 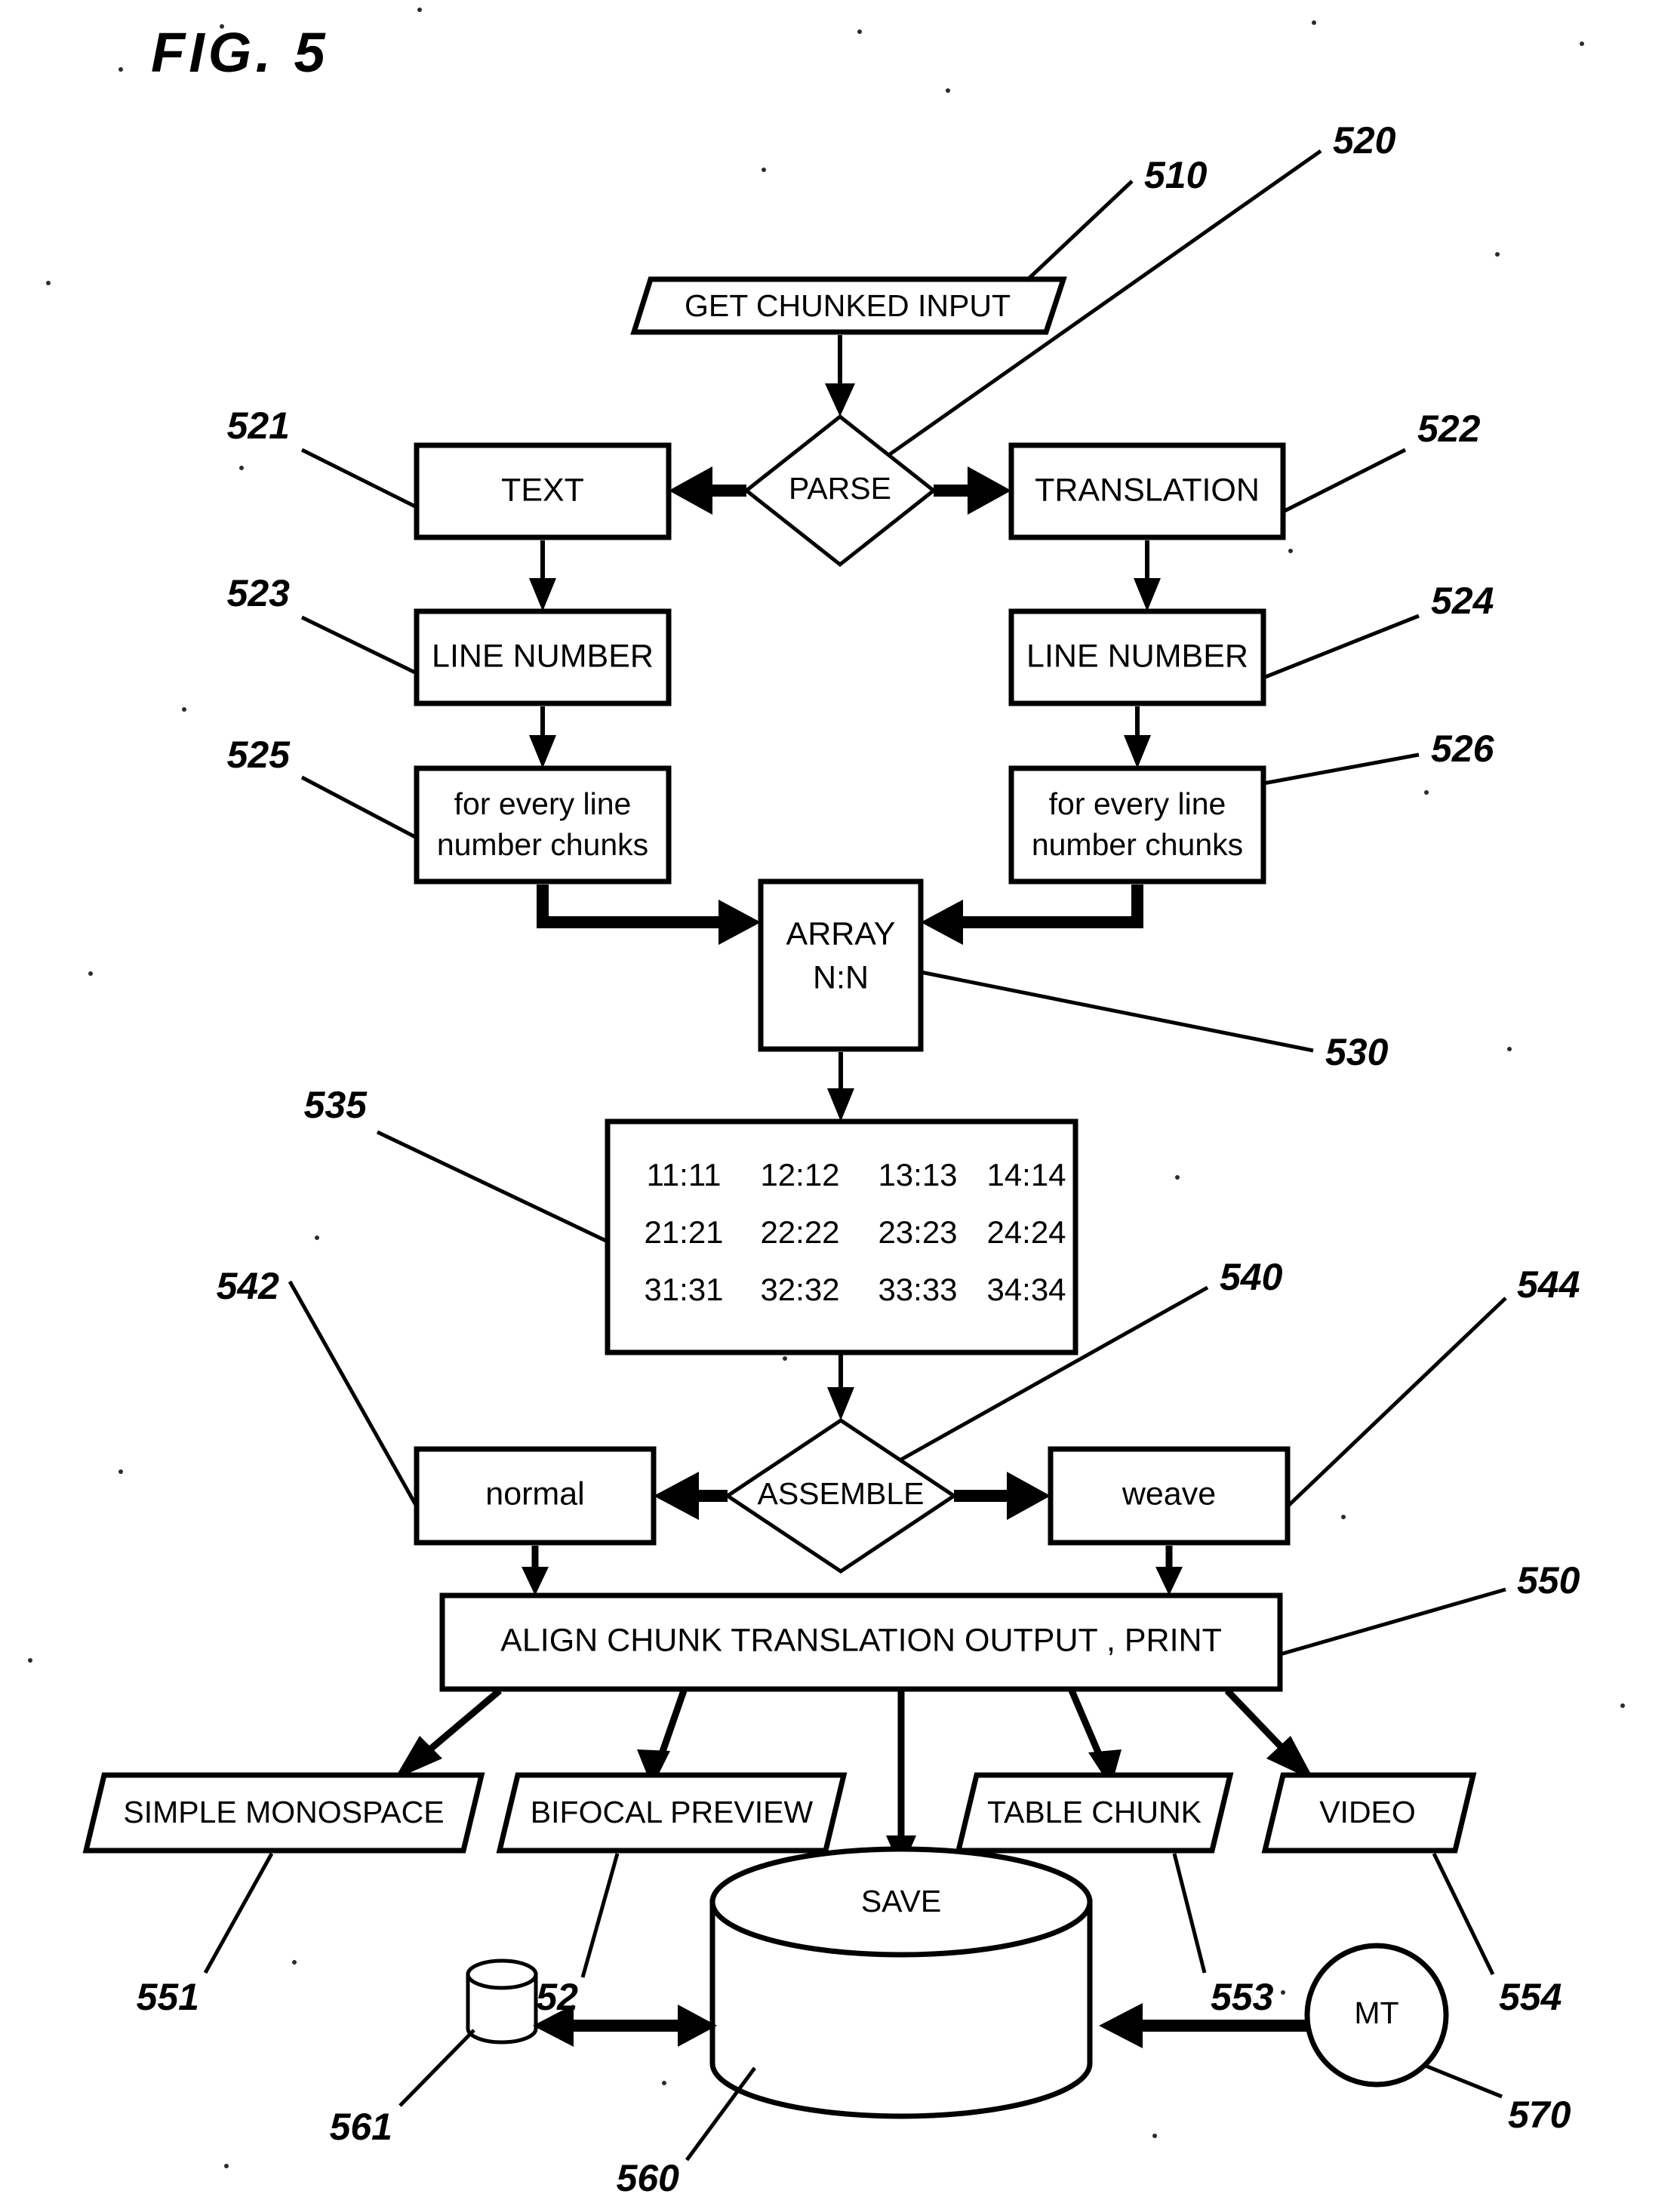 What do you see at coordinates (1048, 906) in the screenshot?
I see `conn-chunks-right-to-array` at bounding box center [1048, 906].